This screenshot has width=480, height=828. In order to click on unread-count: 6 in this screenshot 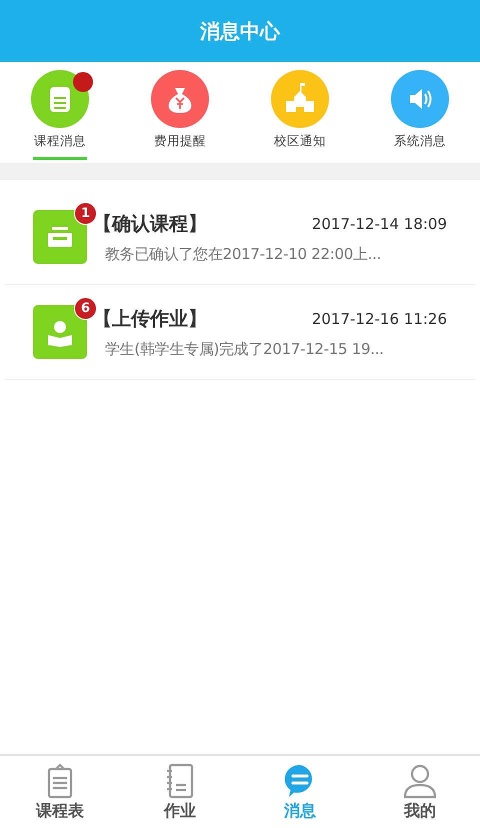, I will do `click(85, 308)`.